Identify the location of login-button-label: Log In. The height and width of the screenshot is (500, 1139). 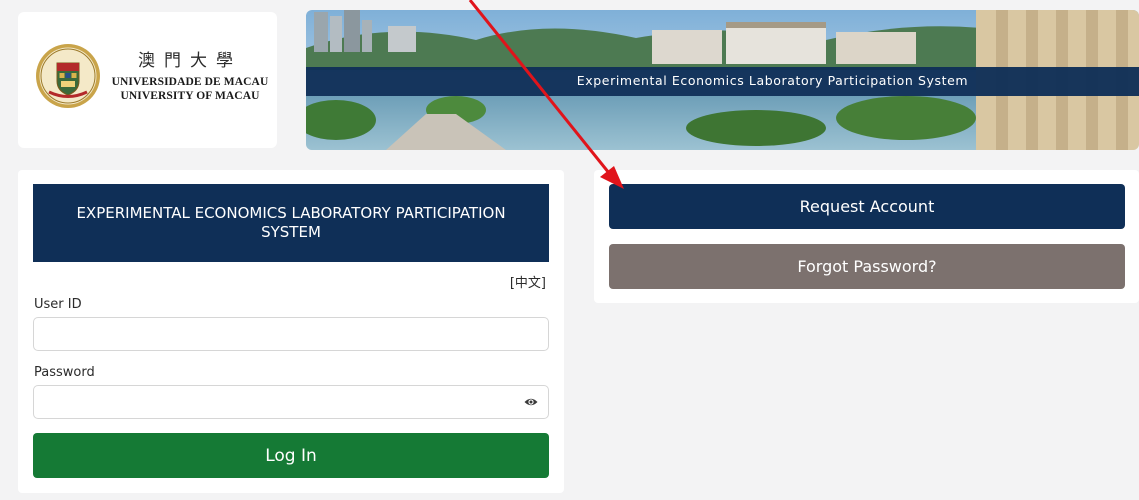
(291, 455).